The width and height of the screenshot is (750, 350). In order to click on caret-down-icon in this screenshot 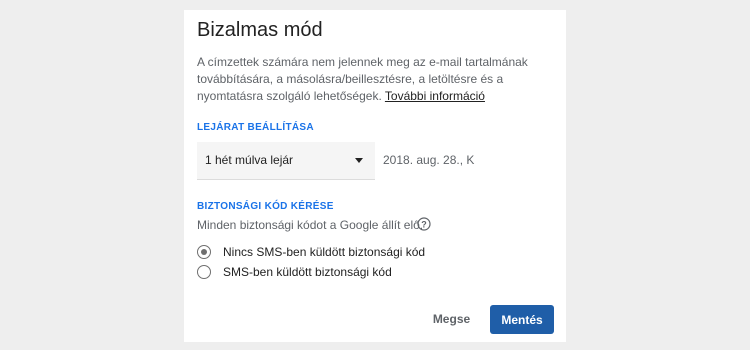, I will do `click(359, 160)`.